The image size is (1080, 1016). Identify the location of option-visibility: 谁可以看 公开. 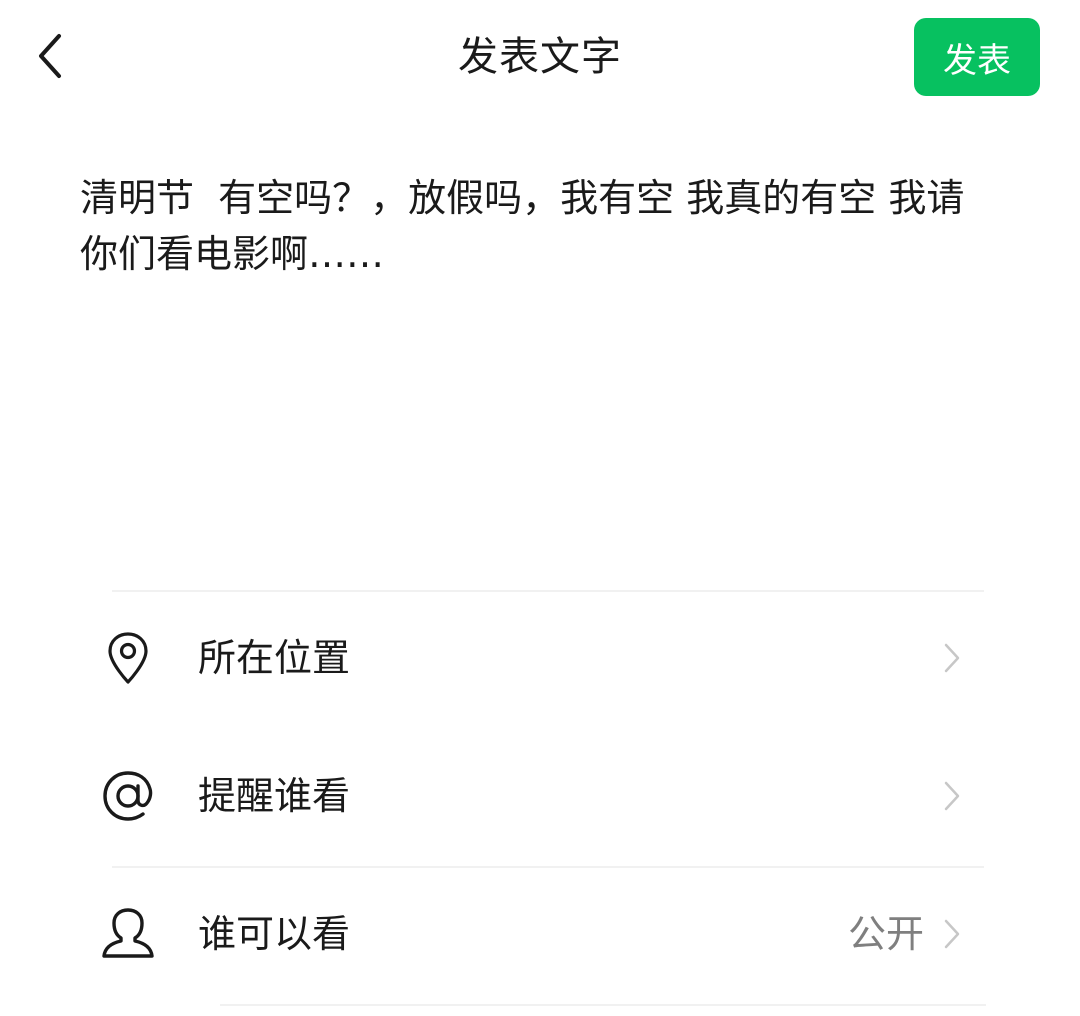
(540, 936).